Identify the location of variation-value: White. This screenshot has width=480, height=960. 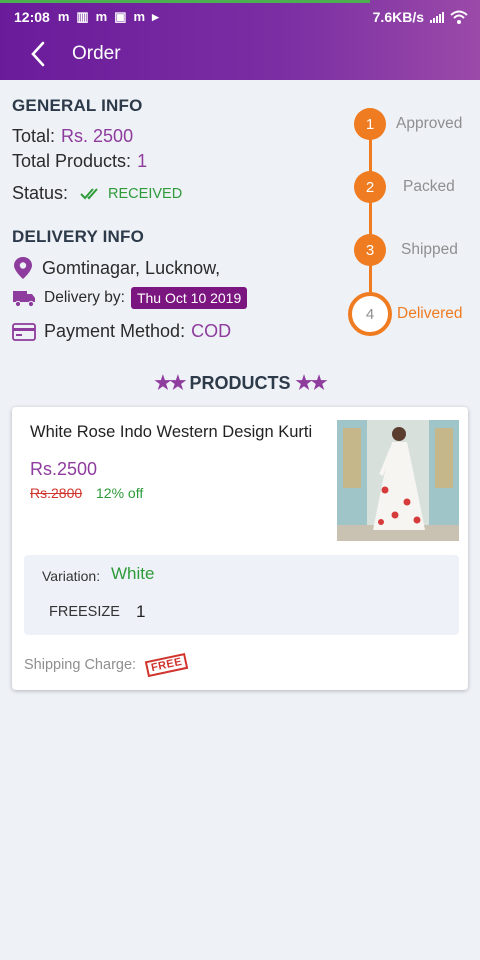
(133, 573).